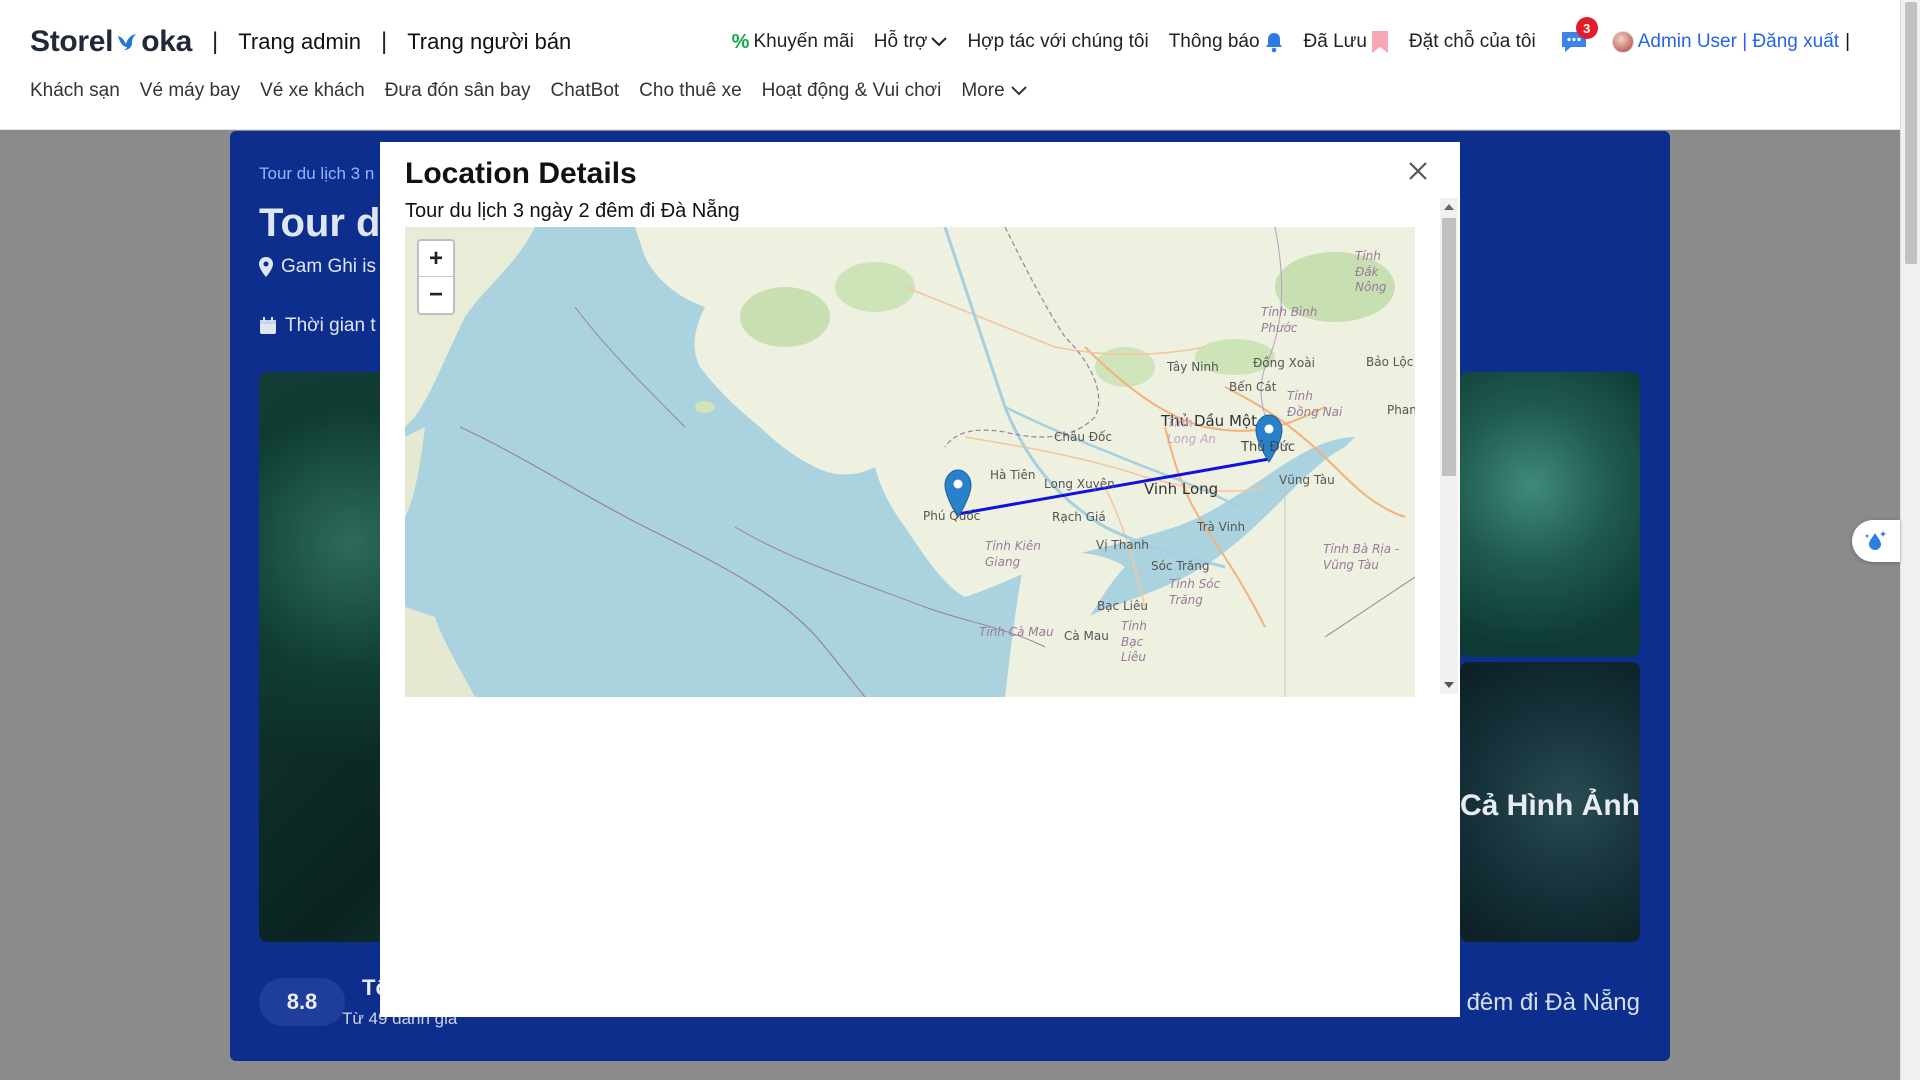 The height and width of the screenshot is (1080, 1920). I want to click on modal-title: Location Details, so click(521, 173).